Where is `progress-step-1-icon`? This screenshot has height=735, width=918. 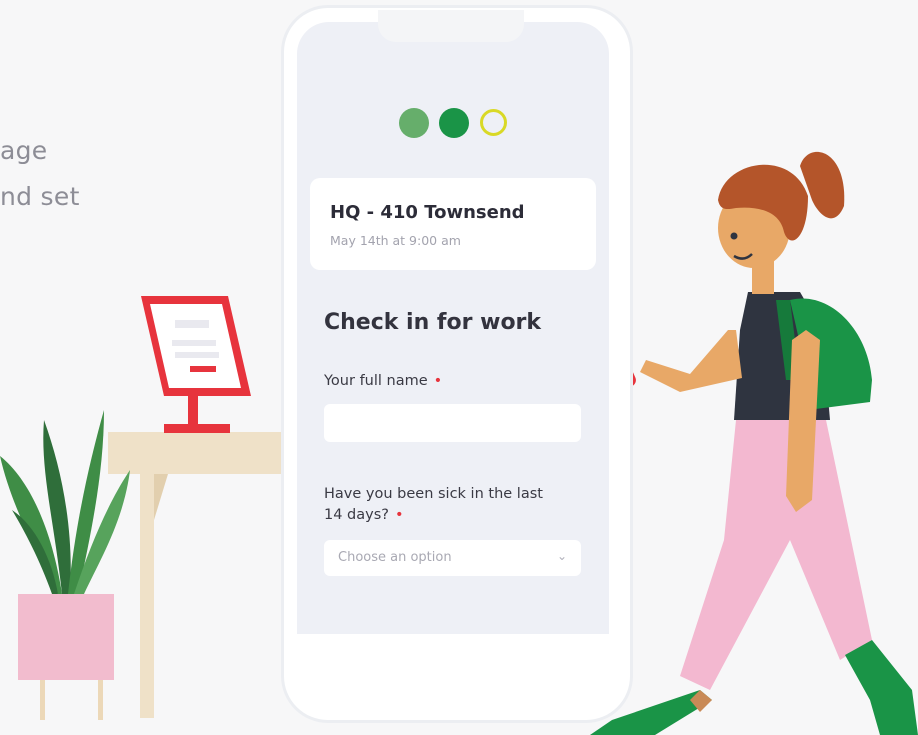
progress-step-1-icon is located at coordinates (414, 123).